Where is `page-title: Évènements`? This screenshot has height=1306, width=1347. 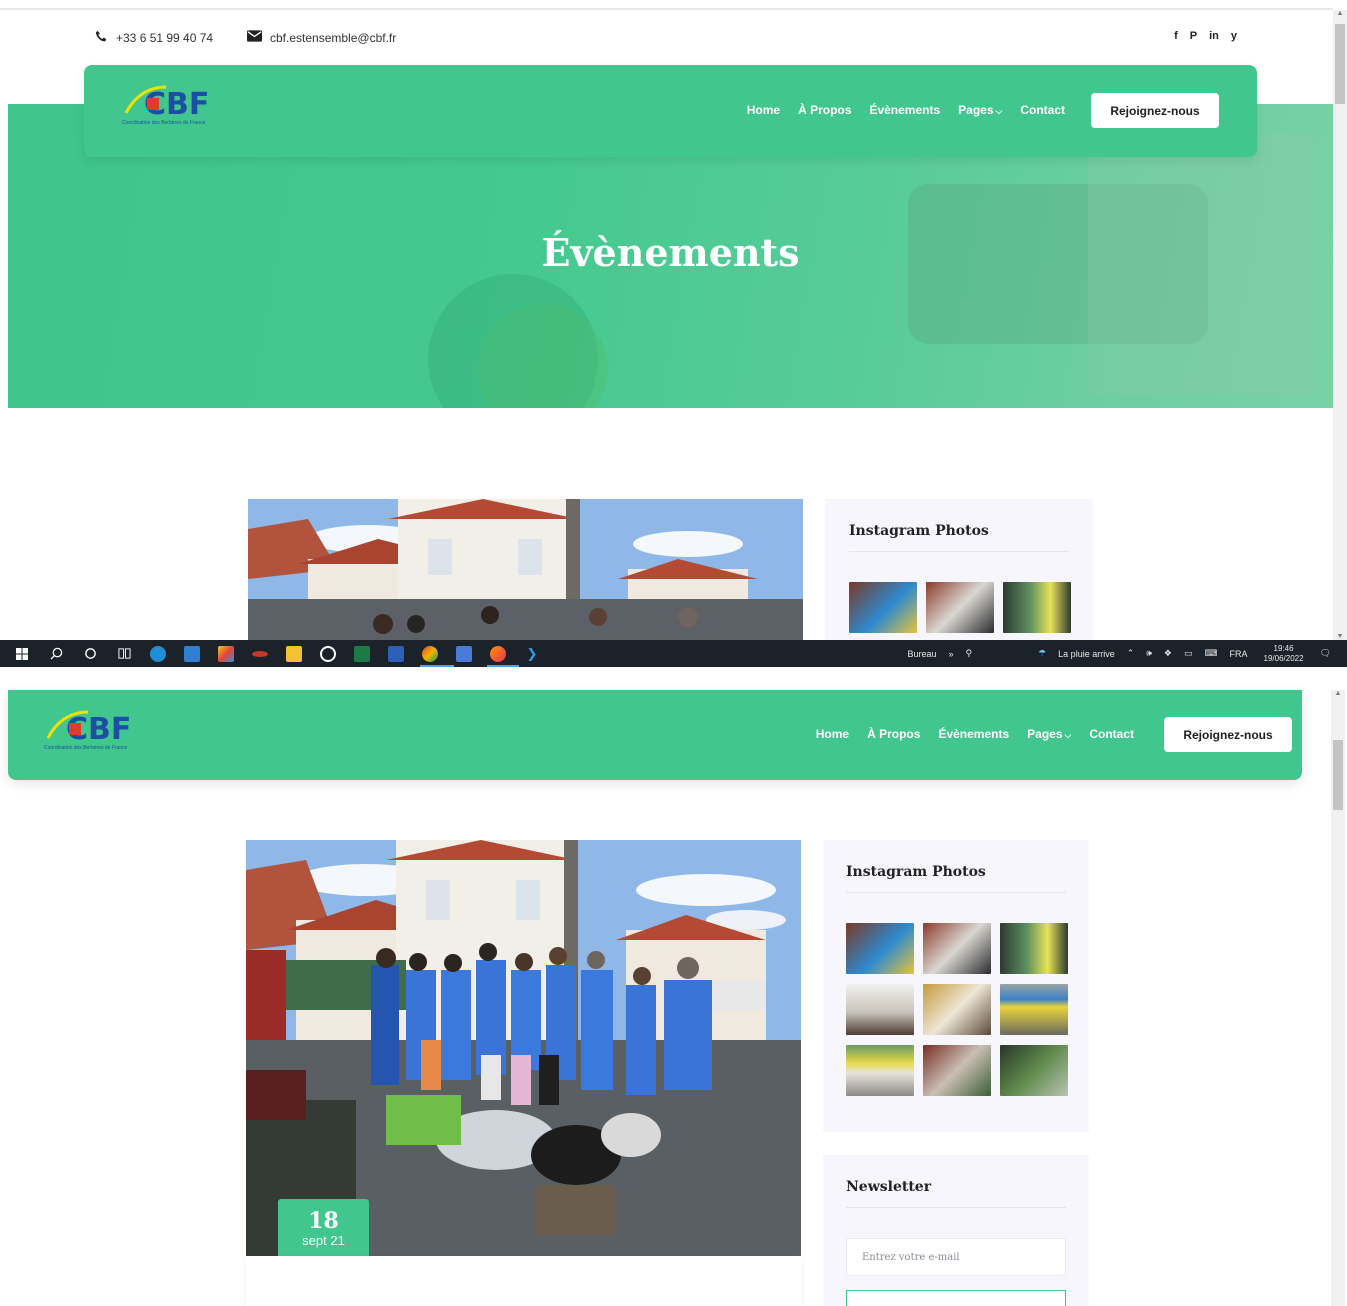 page-title: Évènements is located at coordinates (670, 252).